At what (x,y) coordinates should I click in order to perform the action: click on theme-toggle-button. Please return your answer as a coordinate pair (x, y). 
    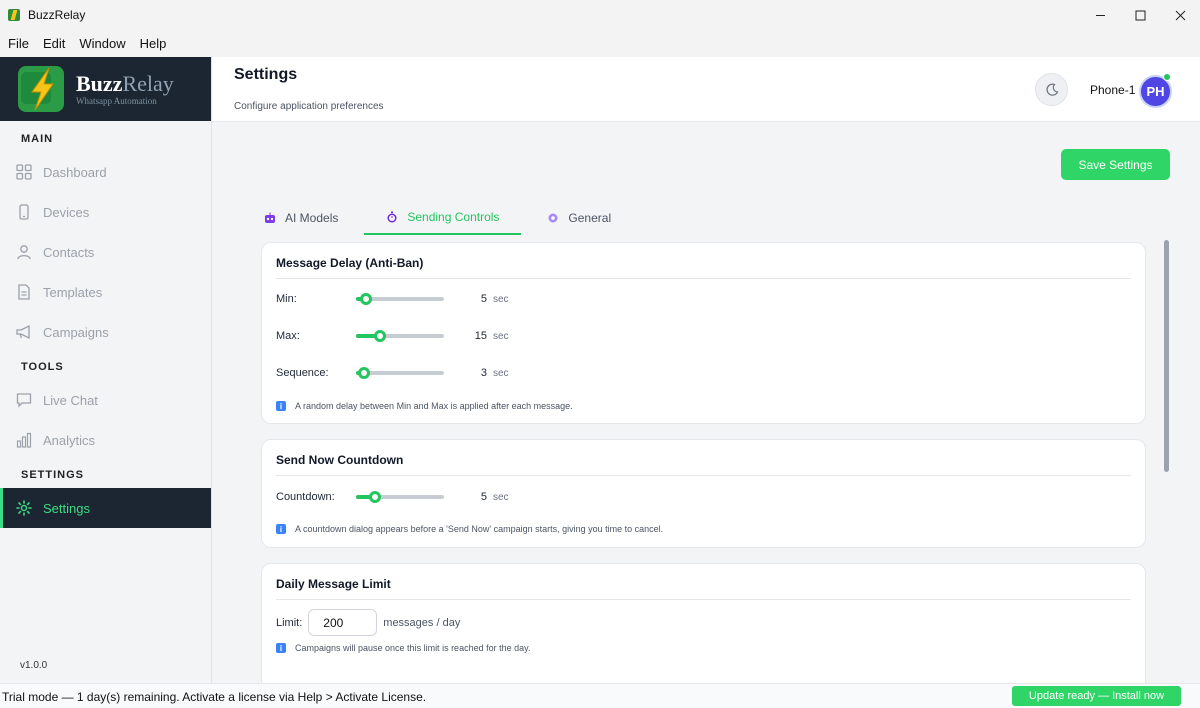
    Looking at the image, I should click on (1051, 89).